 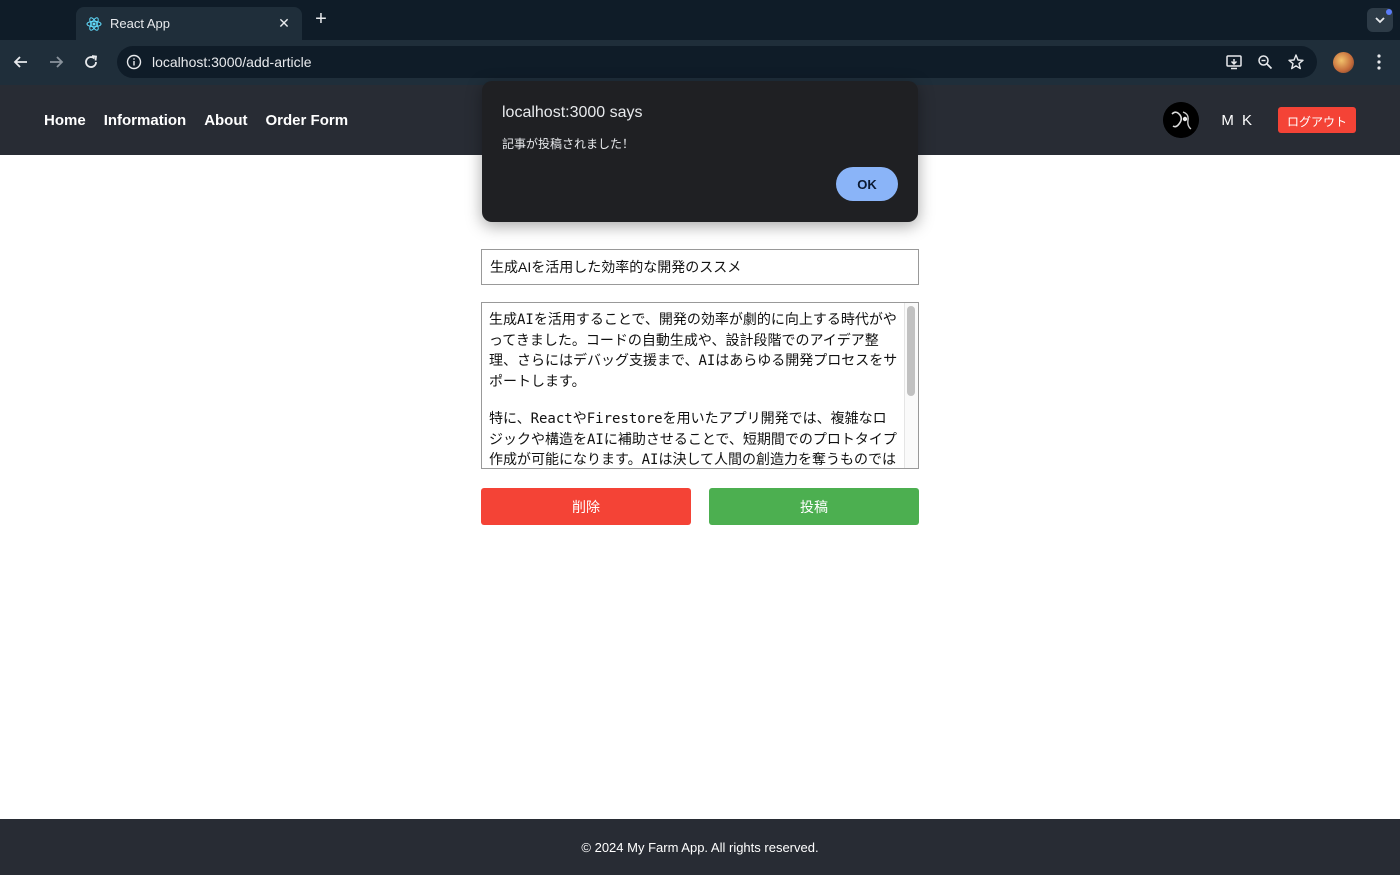 What do you see at coordinates (1316, 120) in the screenshot?
I see `logout-button: ログアウト` at bounding box center [1316, 120].